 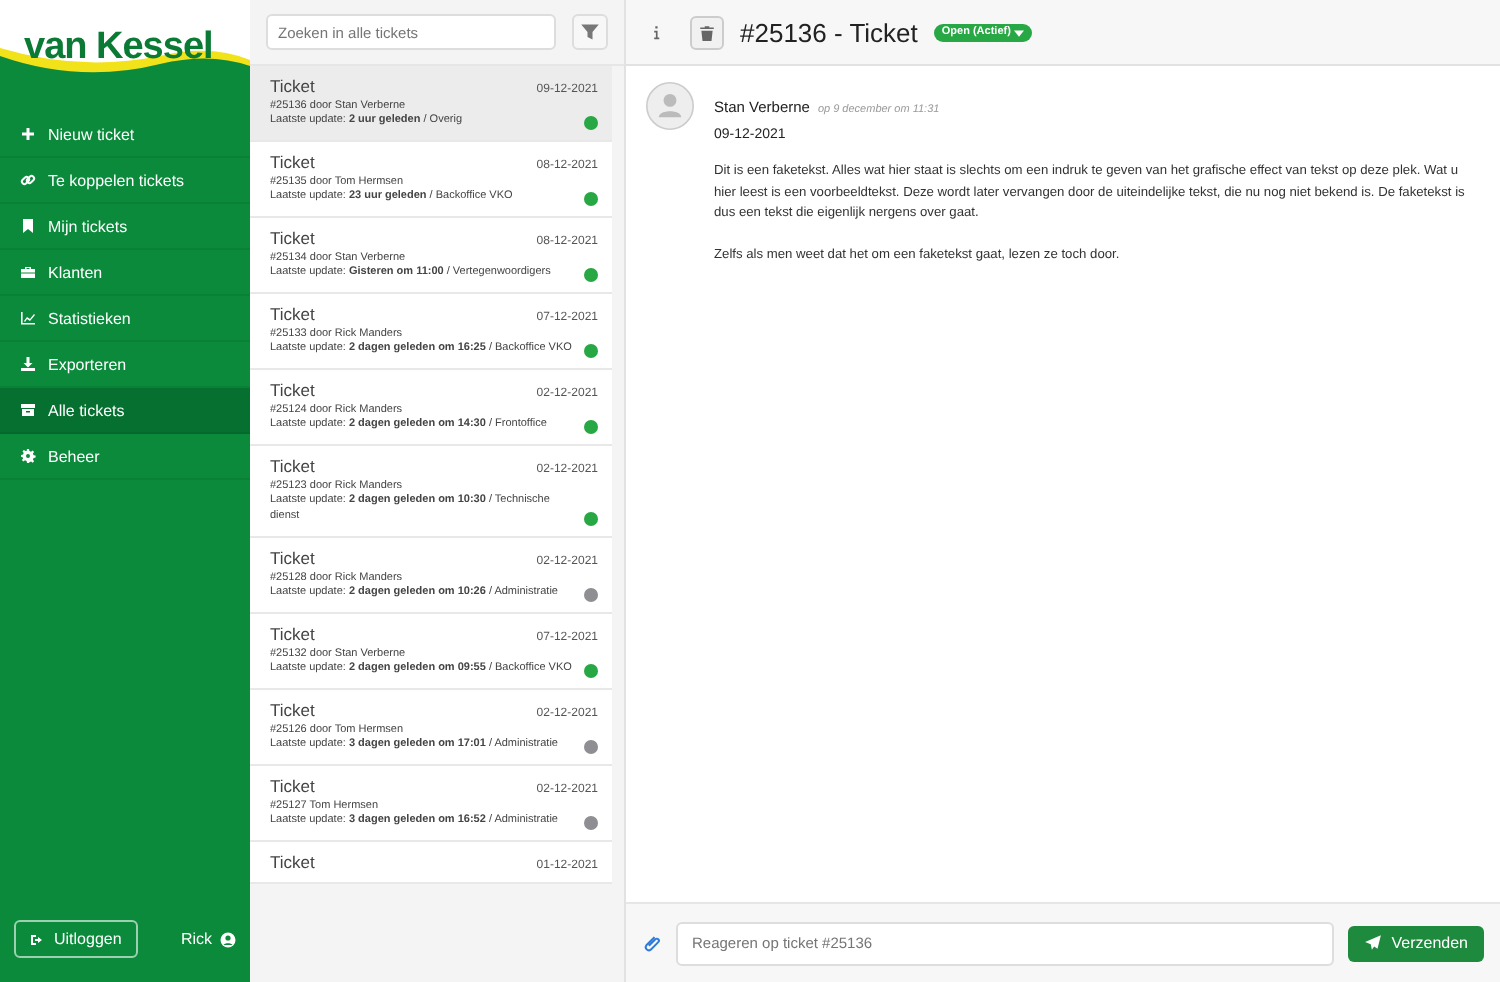 I want to click on paperclip-icon, so click(x=652, y=943).